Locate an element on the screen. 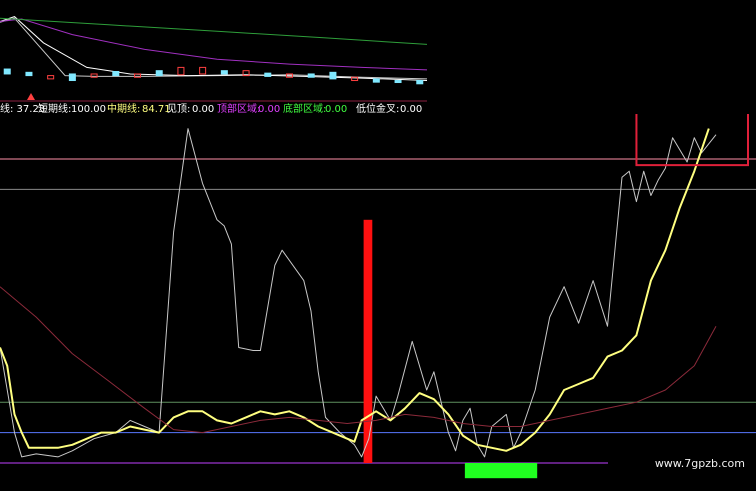 The height and width of the screenshot is (491, 756). readout-top-signal-value: 0.00 is located at coordinates (203, 109).